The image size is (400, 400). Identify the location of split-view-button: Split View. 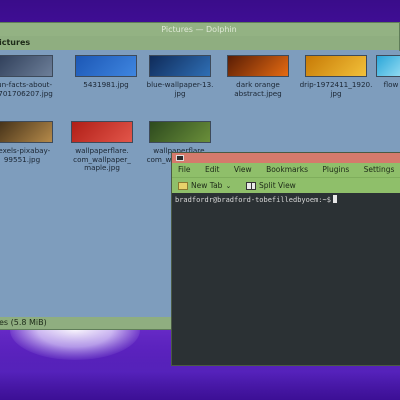
(271, 185).